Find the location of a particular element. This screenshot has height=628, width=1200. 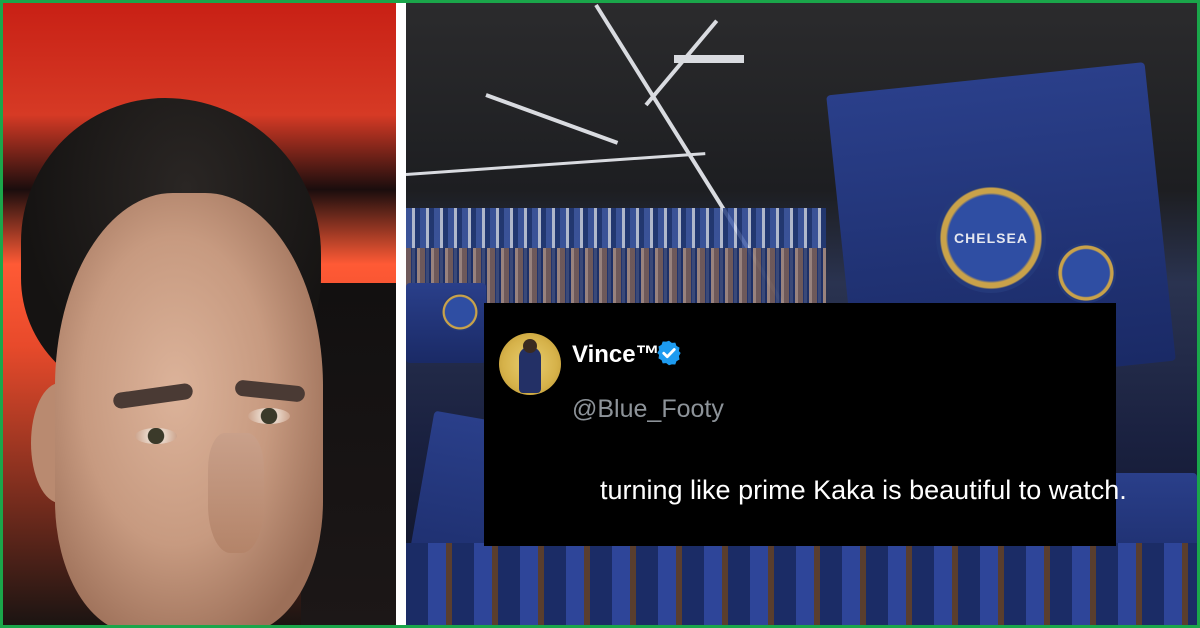

avatar is located at coordinates (530, 364).